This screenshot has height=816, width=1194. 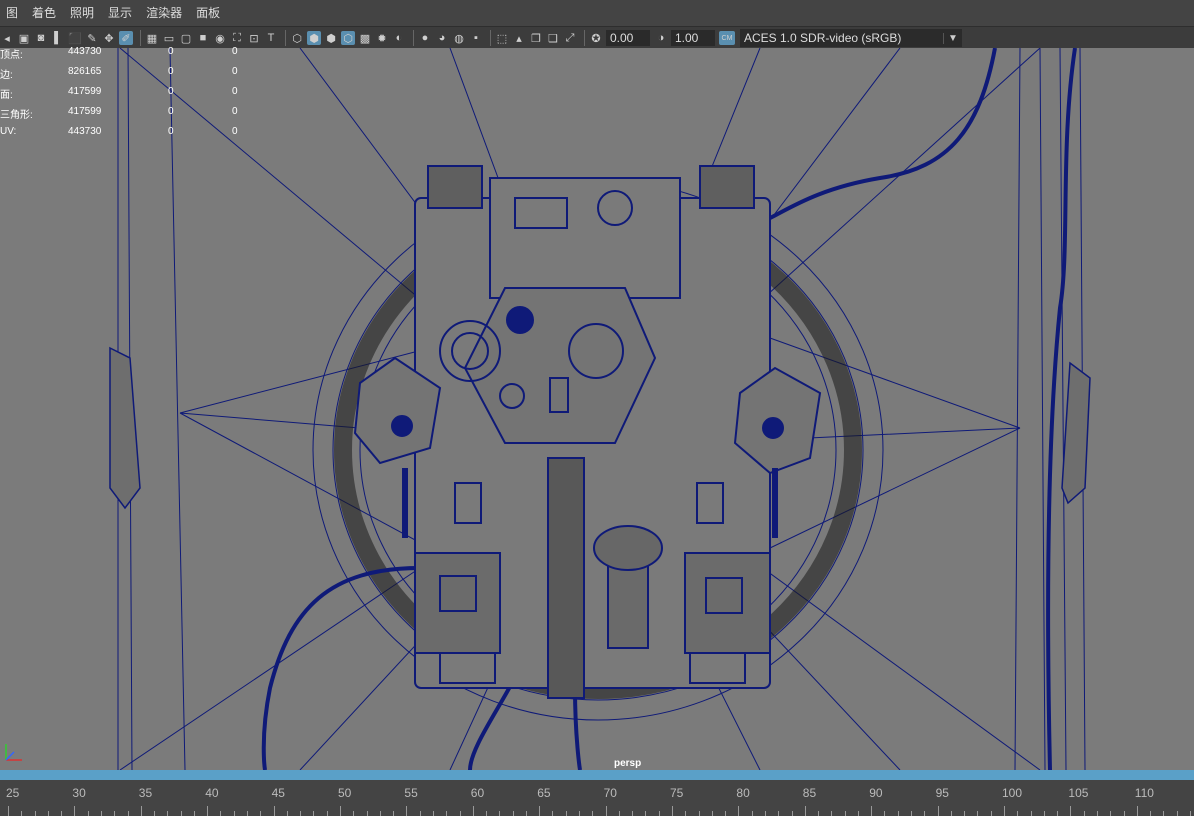 I want to click on time-tick-label: 35, so click(x=145, y=793).